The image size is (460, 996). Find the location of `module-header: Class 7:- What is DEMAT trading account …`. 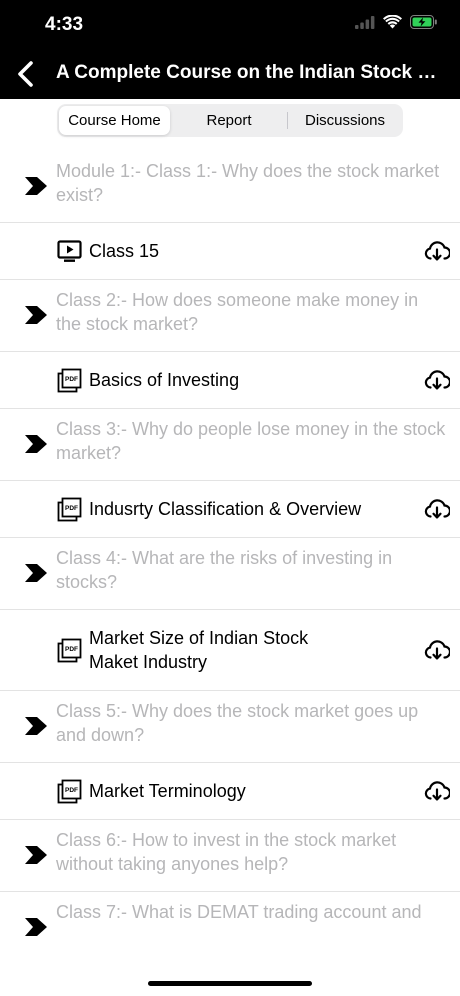

module-header: Class 7:- What is DEMAT trading account … is located at coordinates (230, 926).